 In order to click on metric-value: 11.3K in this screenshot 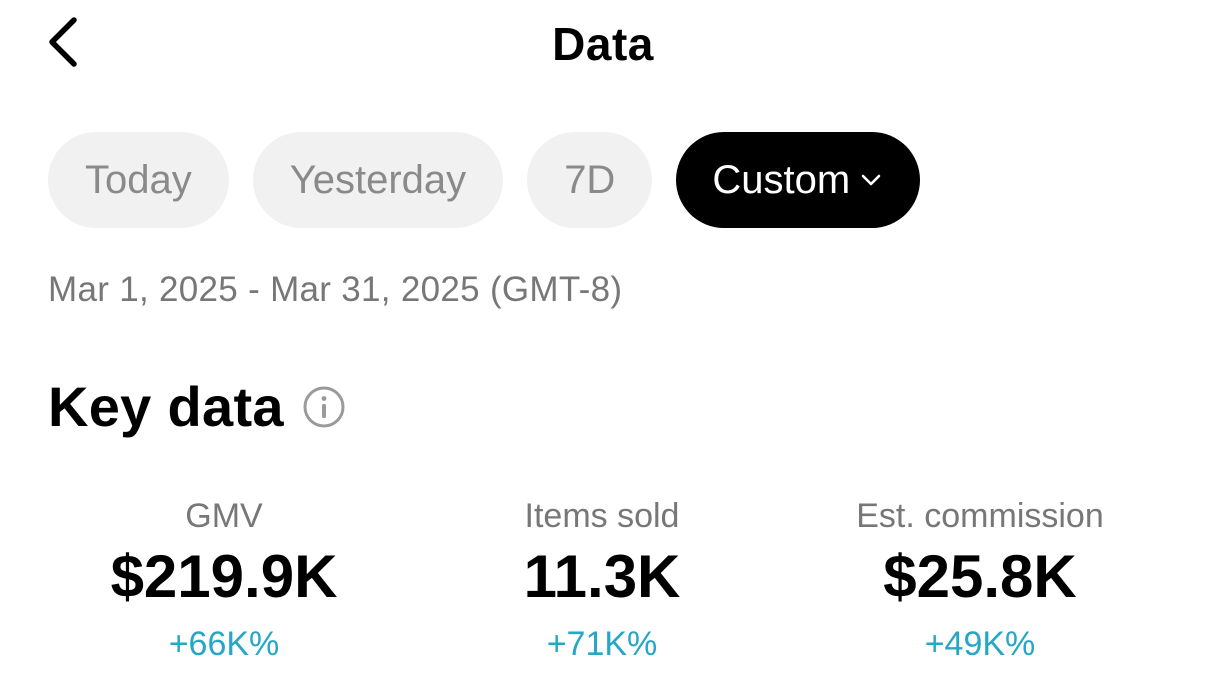, I will do `click(602, 576)`.